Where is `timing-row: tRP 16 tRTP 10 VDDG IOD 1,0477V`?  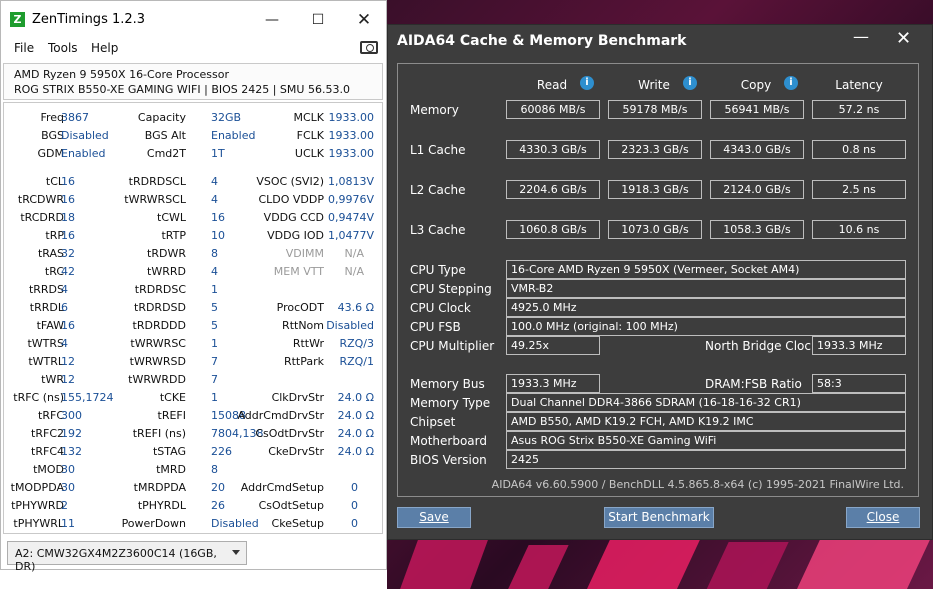 timing-row: tRP 16 tRTP 10 VDDG IOD 1,0477V is located at coordinates (194, 236).